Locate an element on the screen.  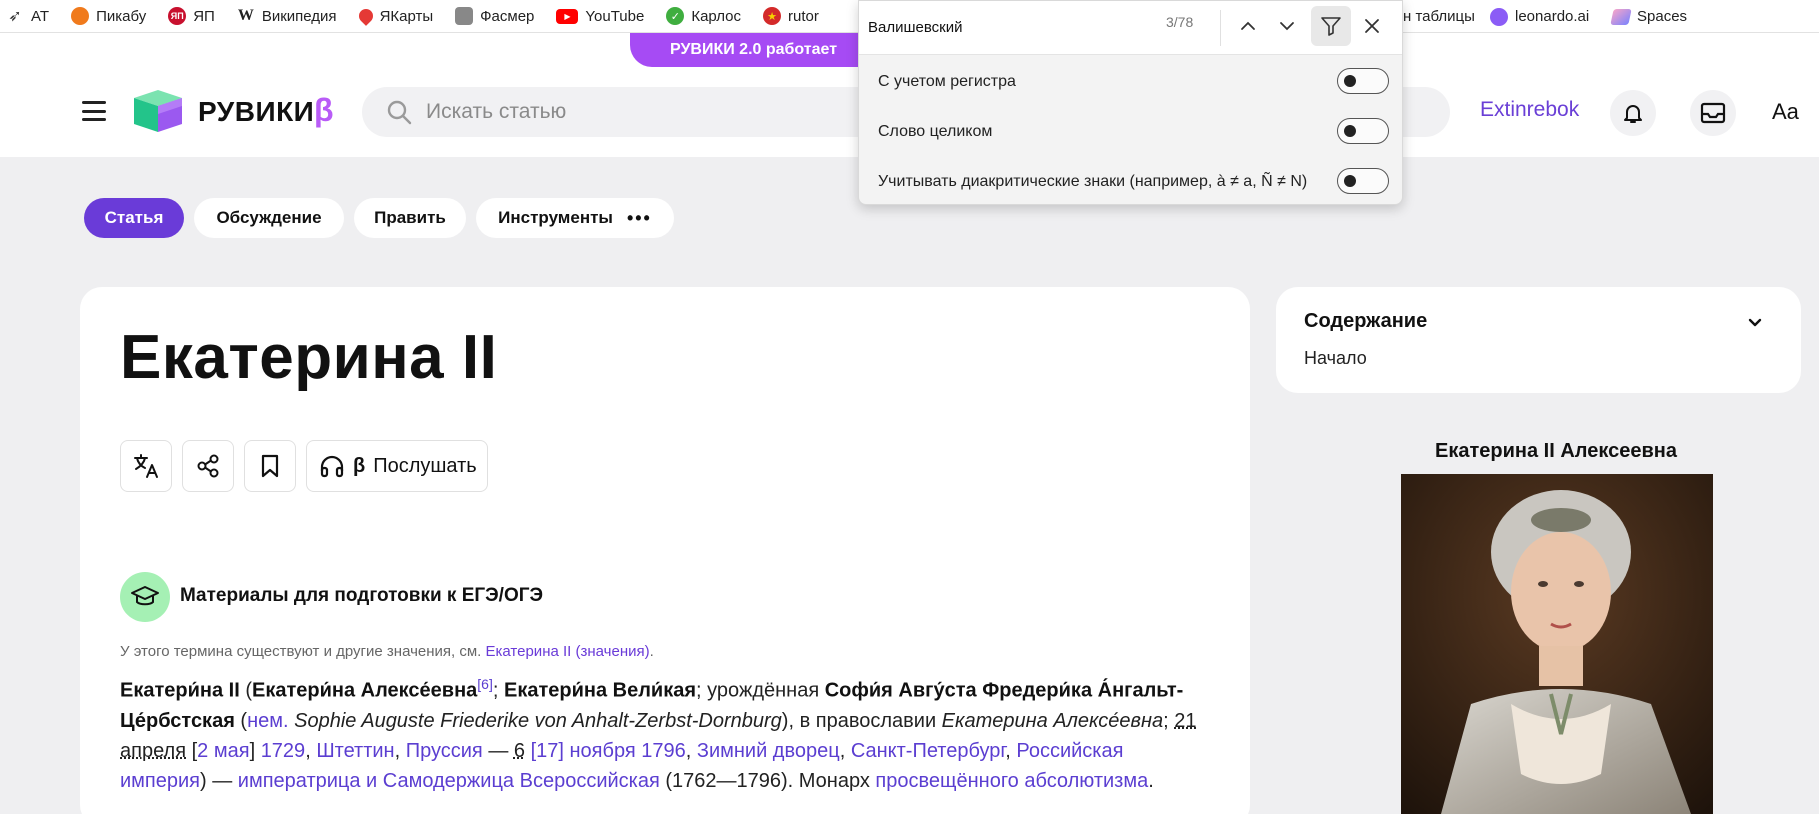
rutor-icon: ★ is located at coordinates (772, 16).